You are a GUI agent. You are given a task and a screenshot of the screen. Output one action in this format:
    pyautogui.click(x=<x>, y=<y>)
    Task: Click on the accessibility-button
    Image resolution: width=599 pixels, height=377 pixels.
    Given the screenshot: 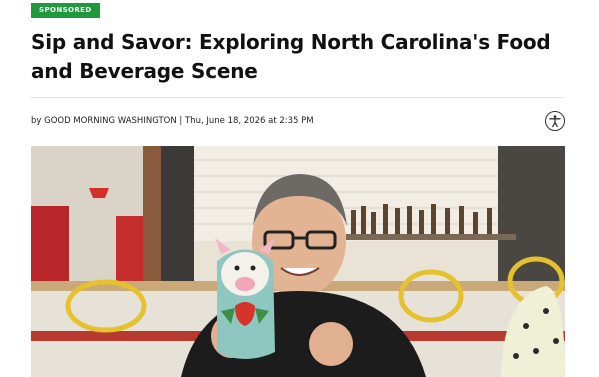 What is the action you would take?
    pyautogui.click(x=555, y=121)
    